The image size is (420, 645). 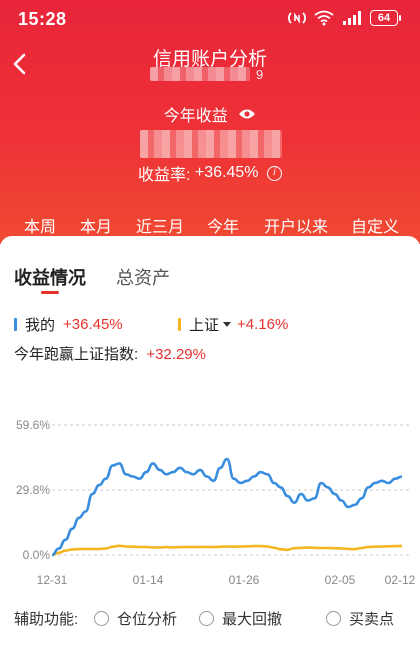 What do you see at coordinates (164, 175) in the screenshot?
I see `return-rate-label: 收益率:` at bounding box center [164, 175].